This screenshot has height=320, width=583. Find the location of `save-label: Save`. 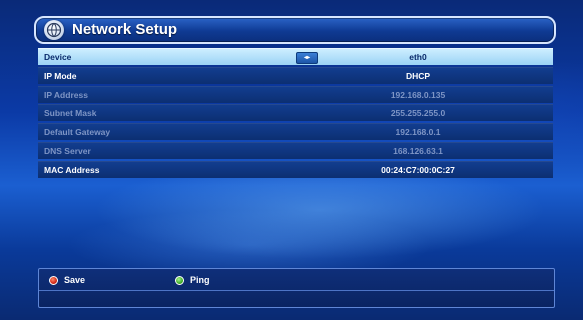

save-label: Save is located at coordinates (75, 280).